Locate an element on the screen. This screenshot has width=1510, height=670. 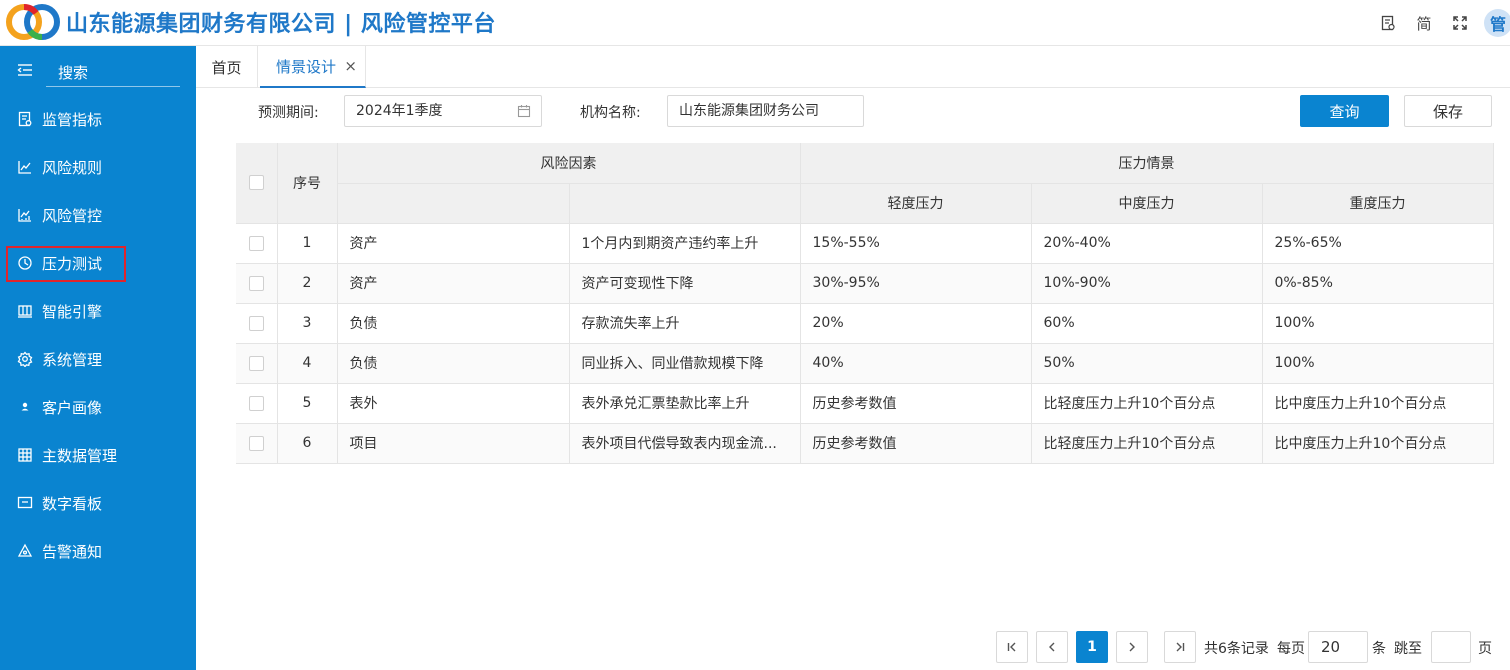
document-check-icon is located at coordinates (25, 119).